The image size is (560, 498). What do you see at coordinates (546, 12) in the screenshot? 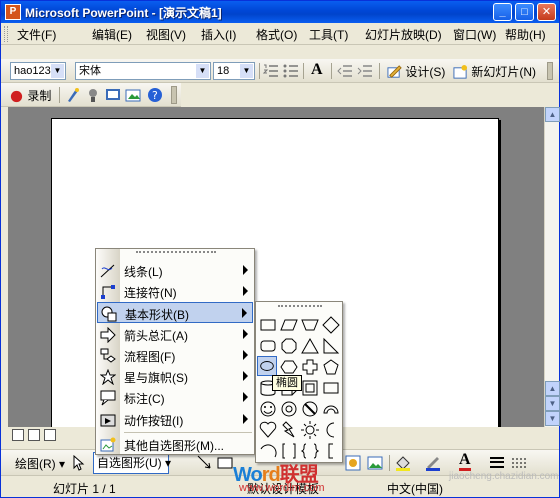
I see `close-window-button: ✕` at bounding box center [546, 12].